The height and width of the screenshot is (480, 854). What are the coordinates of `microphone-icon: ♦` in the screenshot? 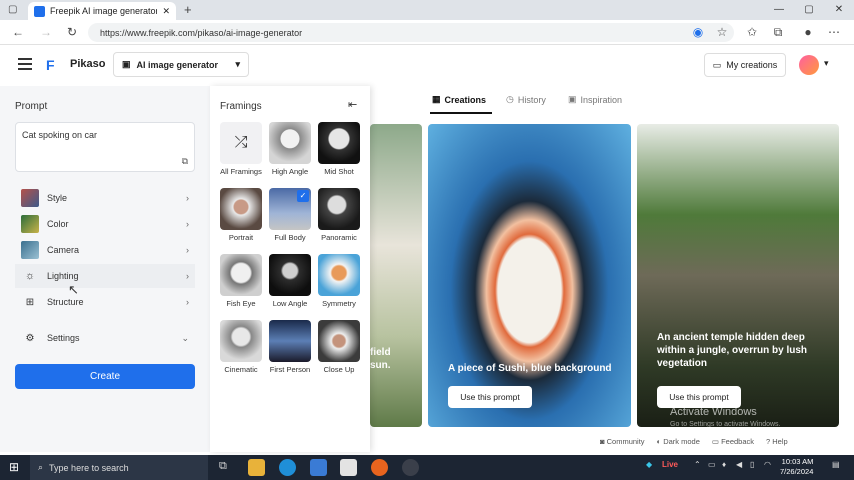 It's located at (724, 464).